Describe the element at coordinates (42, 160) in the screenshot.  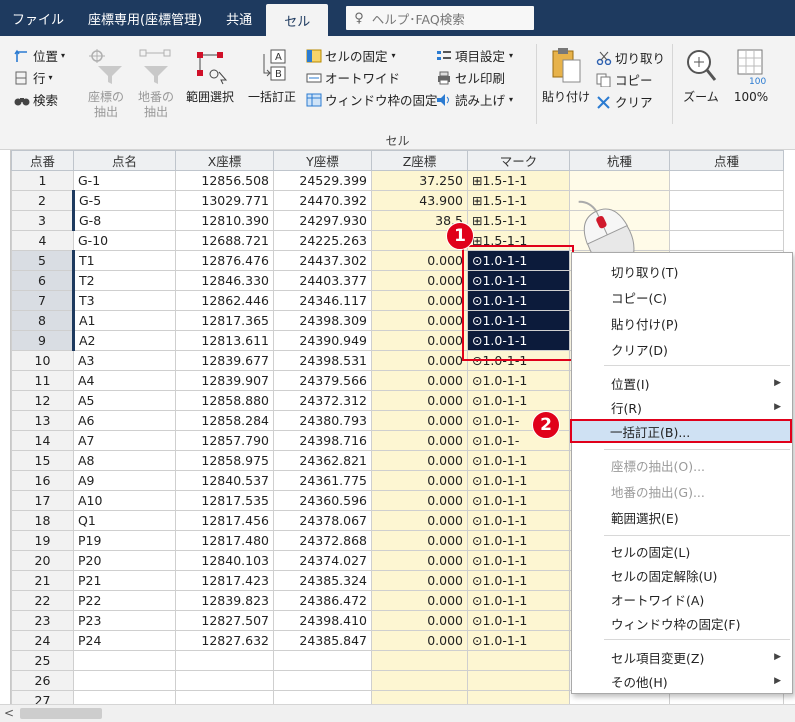
I see `col-header-point-no: 点番` at that location.